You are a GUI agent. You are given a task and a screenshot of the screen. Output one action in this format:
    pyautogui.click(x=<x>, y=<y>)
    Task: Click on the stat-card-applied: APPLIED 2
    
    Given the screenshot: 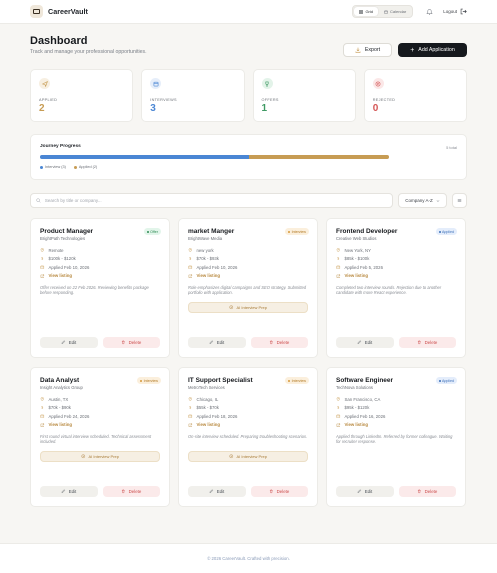 What is the action you would take?
    pyautogui.click(x=82, y=95)
    